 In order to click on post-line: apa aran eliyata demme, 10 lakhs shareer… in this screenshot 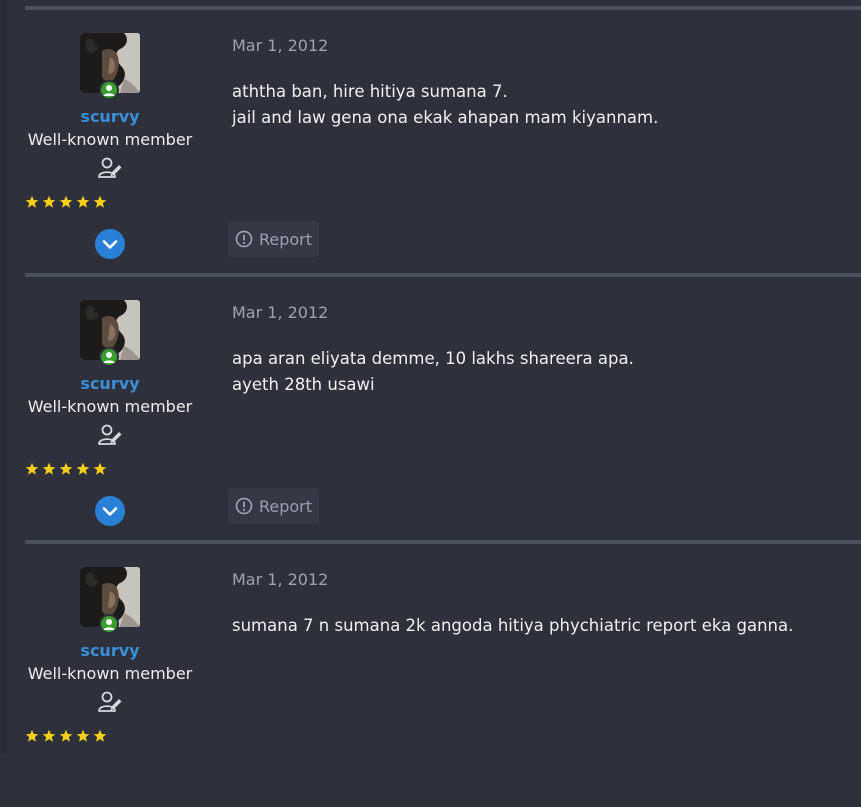, I will do `click(433, 358)`.